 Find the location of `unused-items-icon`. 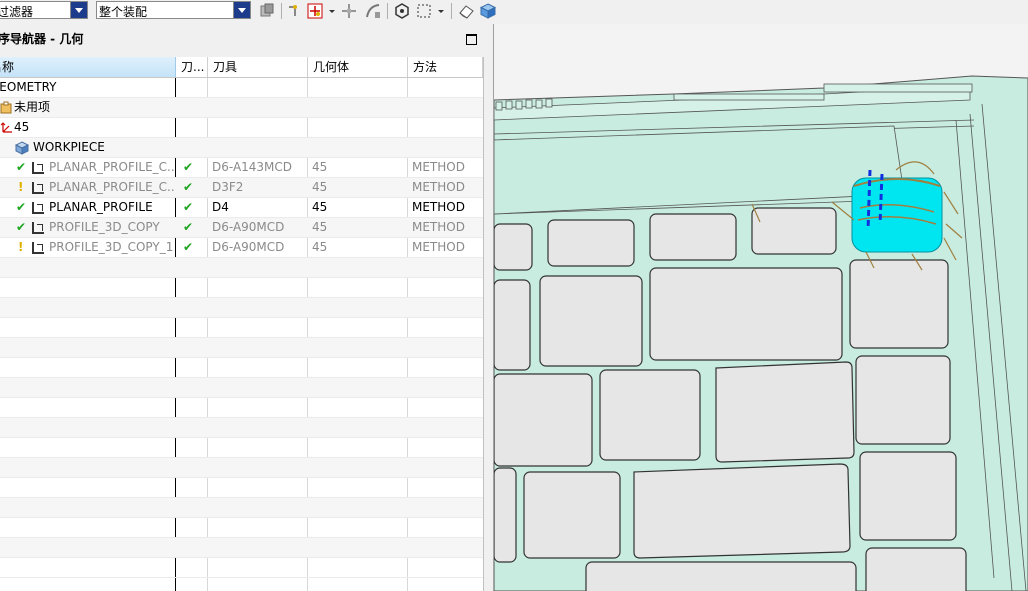

unused-items-icon is located at coordinates (6, 107).